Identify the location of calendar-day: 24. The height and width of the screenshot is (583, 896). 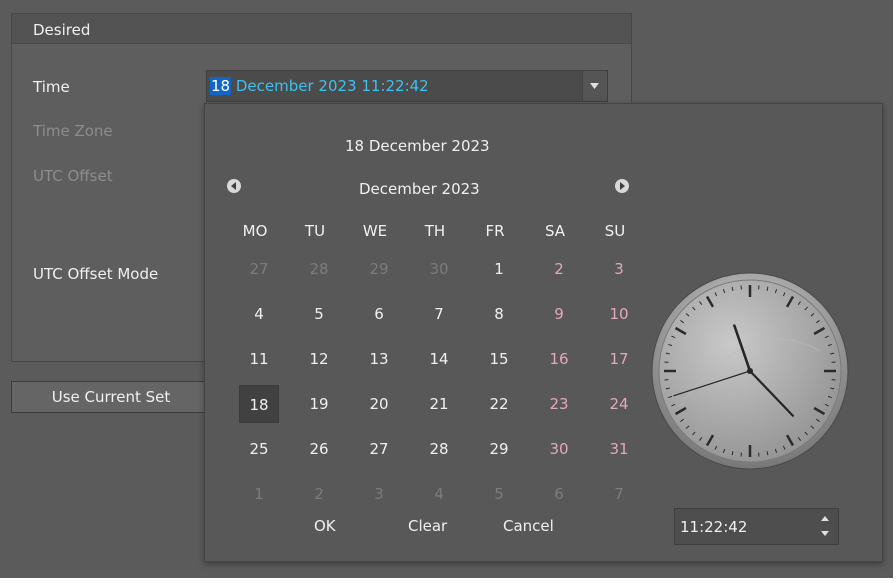
(619, 404).